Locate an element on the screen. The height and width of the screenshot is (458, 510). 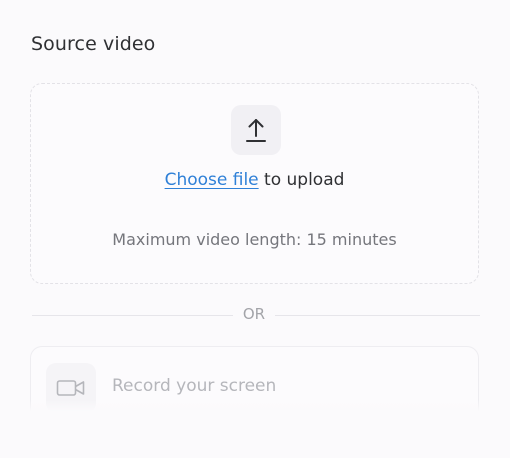
bottom-fade is located at coordinates (255, 429).